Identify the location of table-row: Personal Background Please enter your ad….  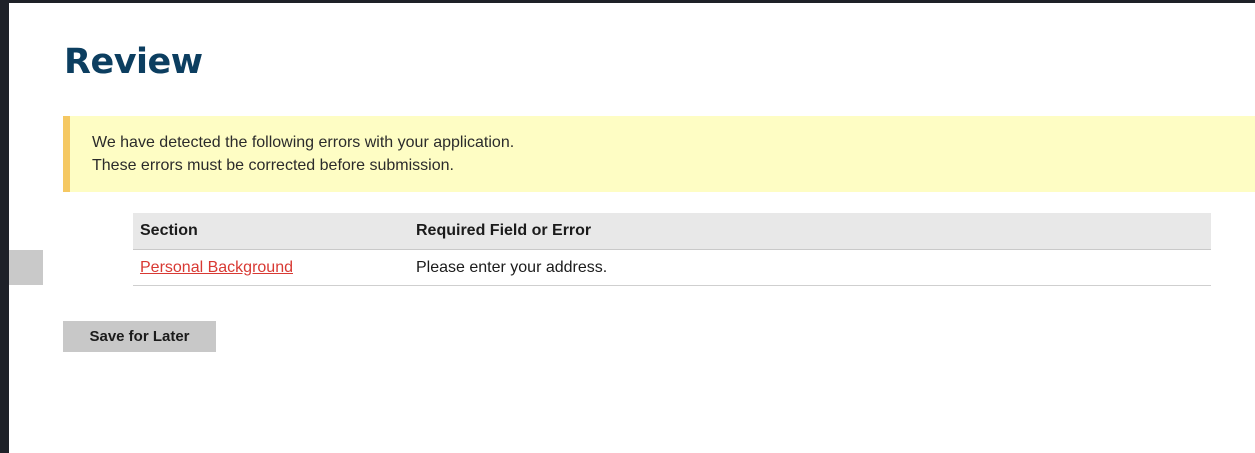
(672, 267).